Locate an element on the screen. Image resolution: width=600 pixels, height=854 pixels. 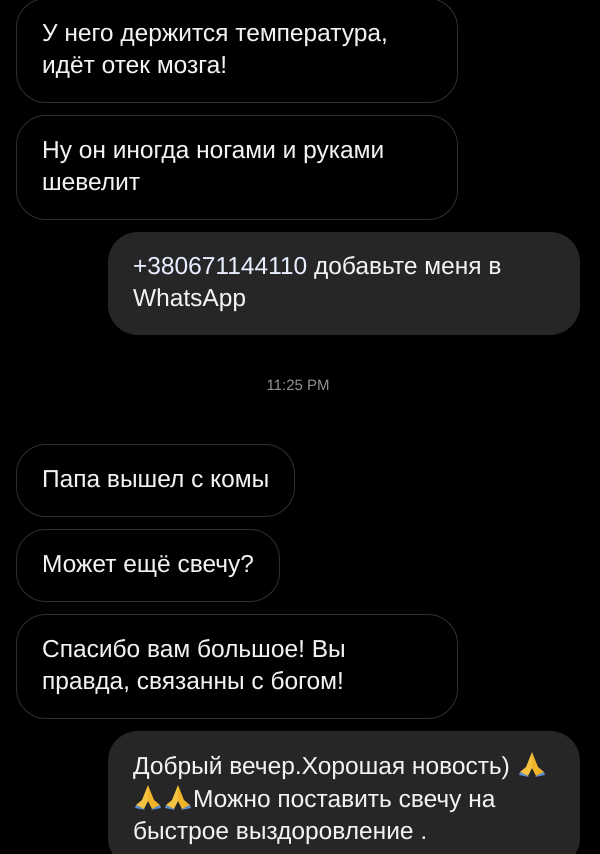
message-text: Папа вышел с комы is located at coordinates (156, 479).